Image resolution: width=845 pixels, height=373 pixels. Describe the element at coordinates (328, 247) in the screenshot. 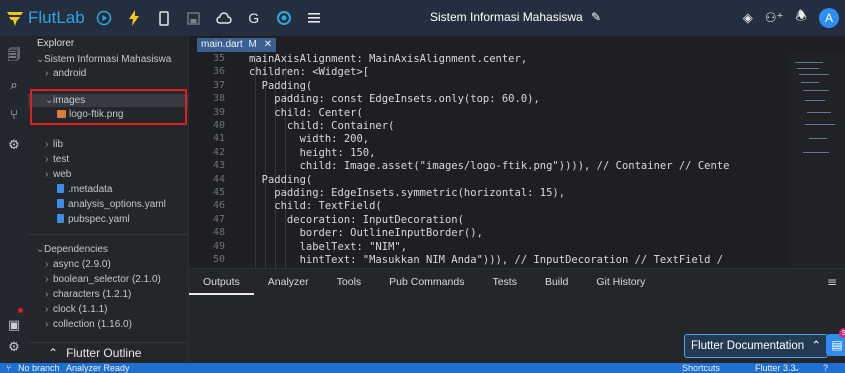

I see `code-line: labelText: "NIM",` at that location.